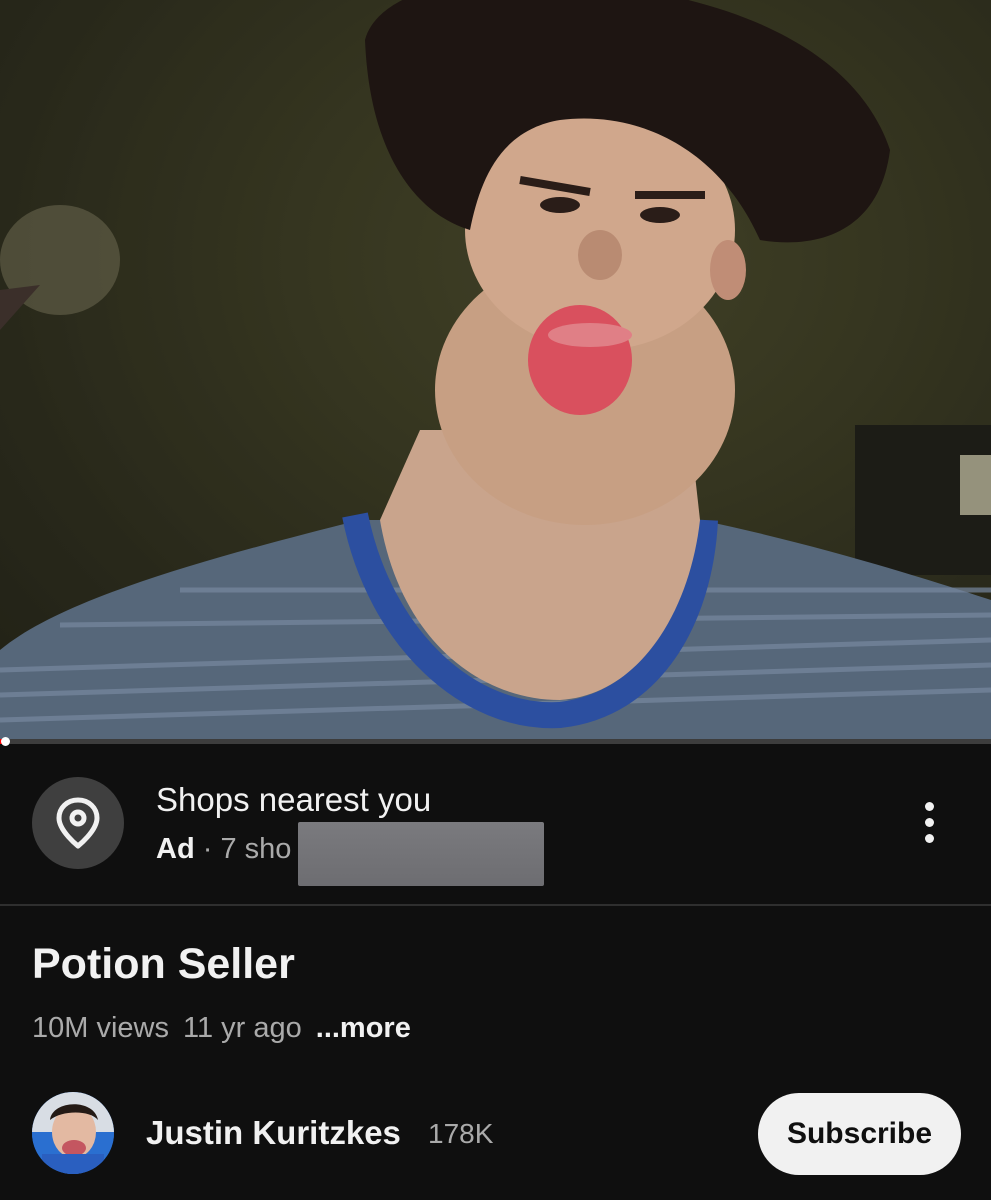 The height and width of the screenshot is (1200, 991). I want to click on video-metadata: 10M views 11 yr ago ...more, so click(221, 1028).